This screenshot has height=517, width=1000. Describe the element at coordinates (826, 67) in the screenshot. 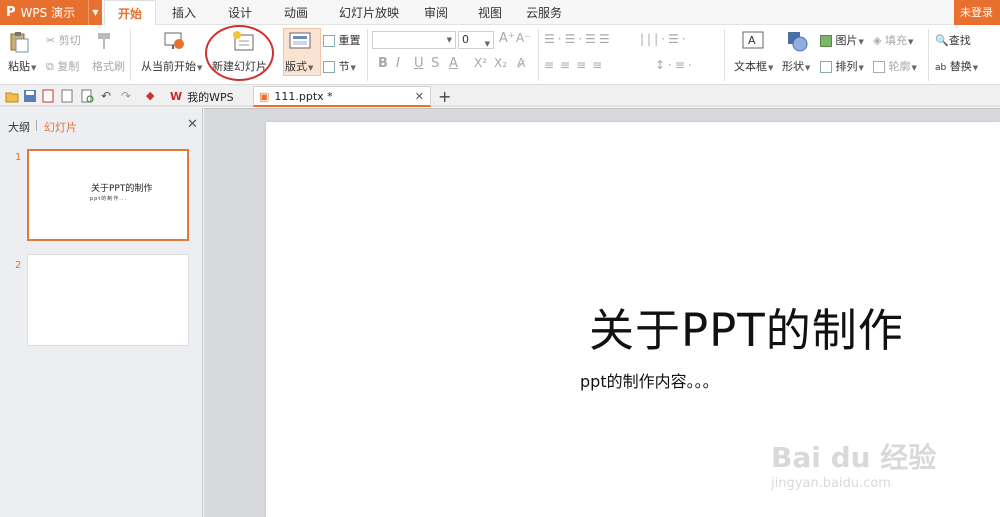

I see `arrange-icon` at that location.